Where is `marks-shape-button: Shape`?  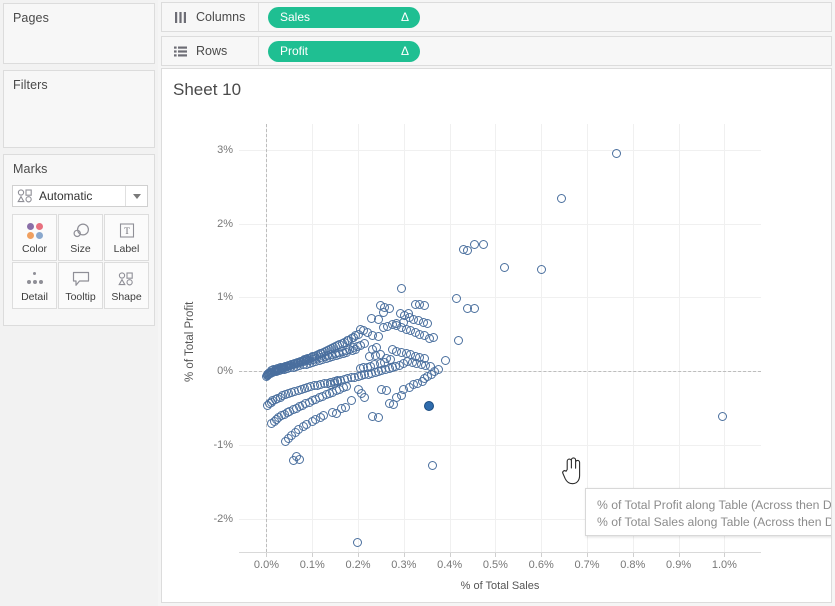 marks-shape-button: Shape is located at coordinates (126, 285).